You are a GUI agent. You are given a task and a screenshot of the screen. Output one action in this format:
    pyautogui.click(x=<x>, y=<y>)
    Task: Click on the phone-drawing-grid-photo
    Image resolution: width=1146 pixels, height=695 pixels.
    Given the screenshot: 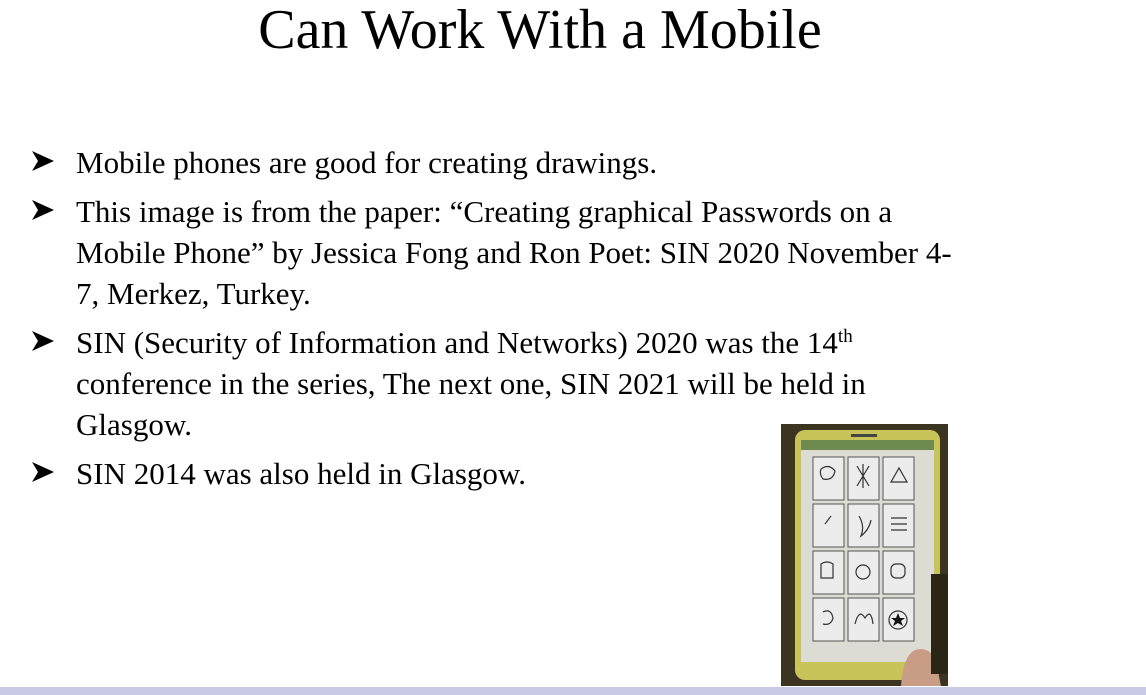 What is the action you would take?
    pyautogui.click(x=864, y=555)
    